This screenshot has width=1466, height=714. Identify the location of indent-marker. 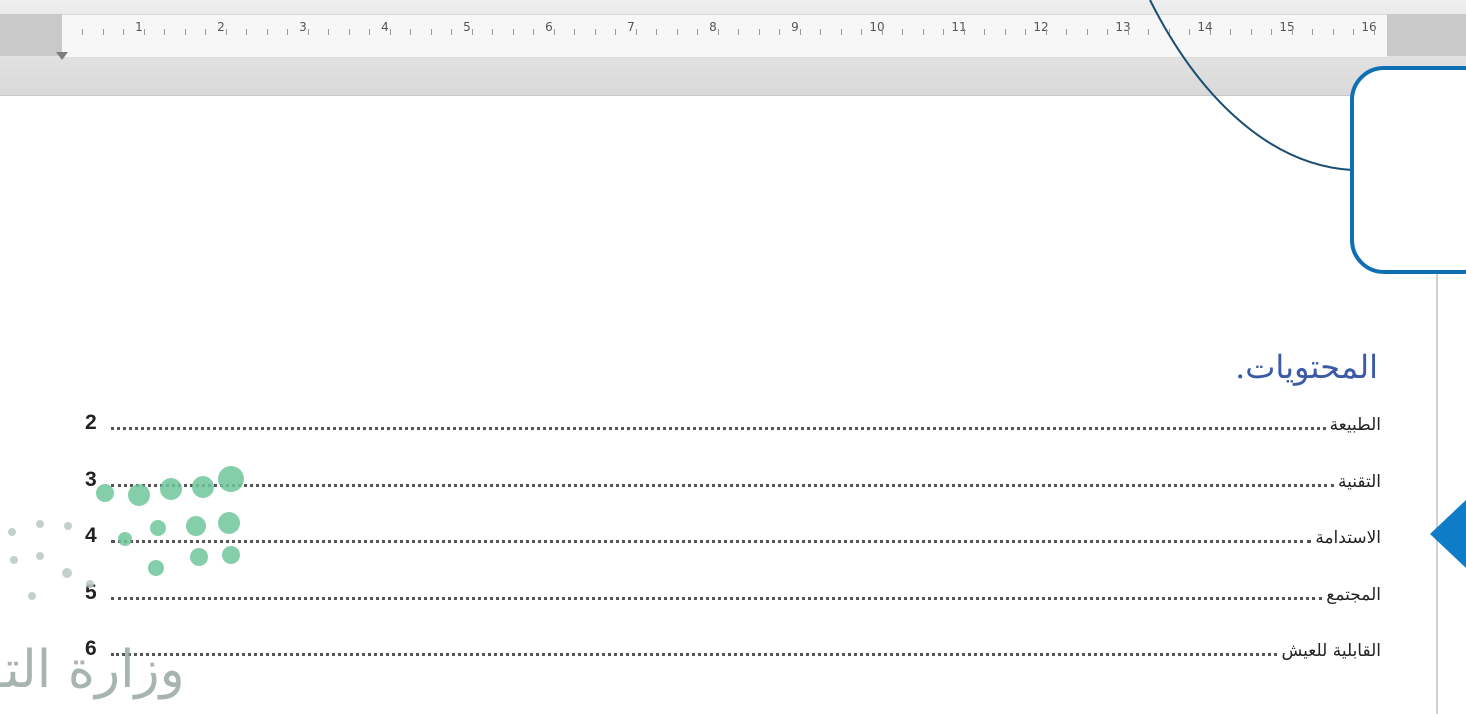
(62, 56).